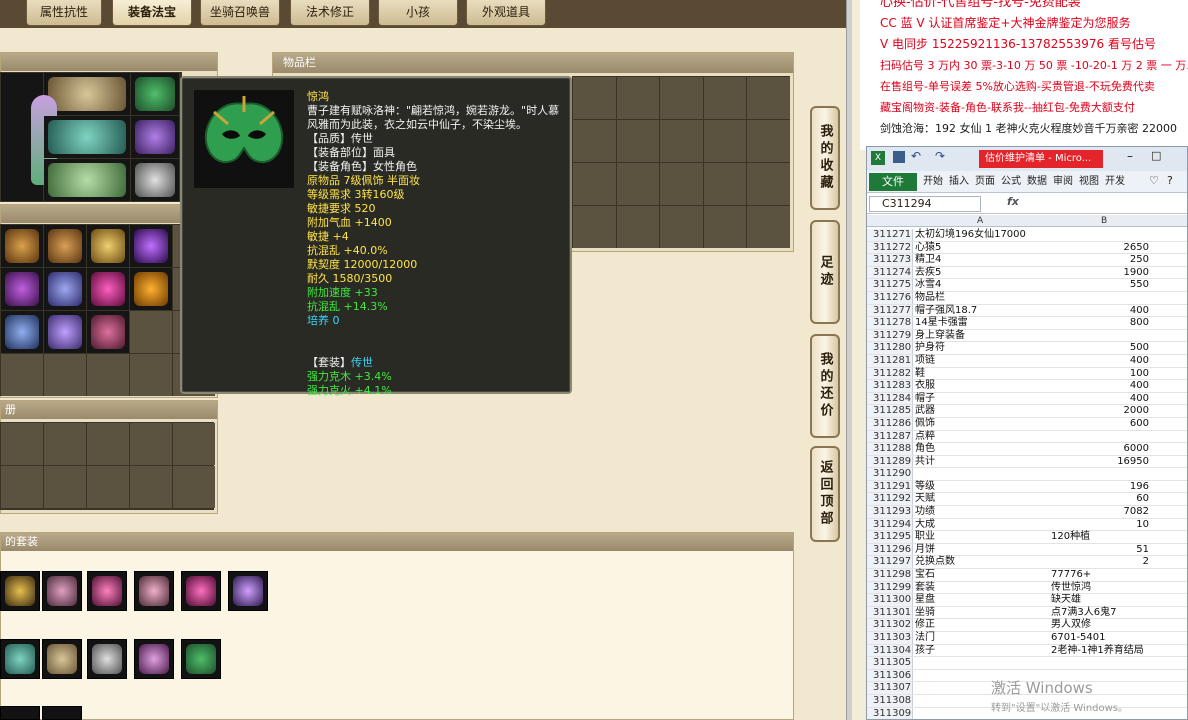 This screenshot has width=1188, height=720. Describe the element at coordinates (1098, 411) in the screenshot. I see `cell-b: 2000` at that location.